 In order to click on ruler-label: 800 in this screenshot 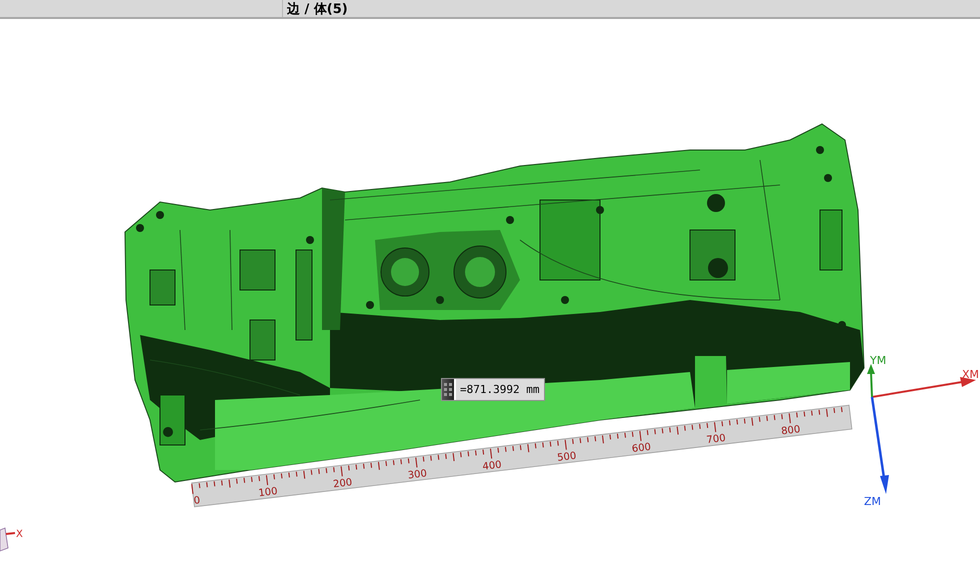, I will do `click(790, 431)`.